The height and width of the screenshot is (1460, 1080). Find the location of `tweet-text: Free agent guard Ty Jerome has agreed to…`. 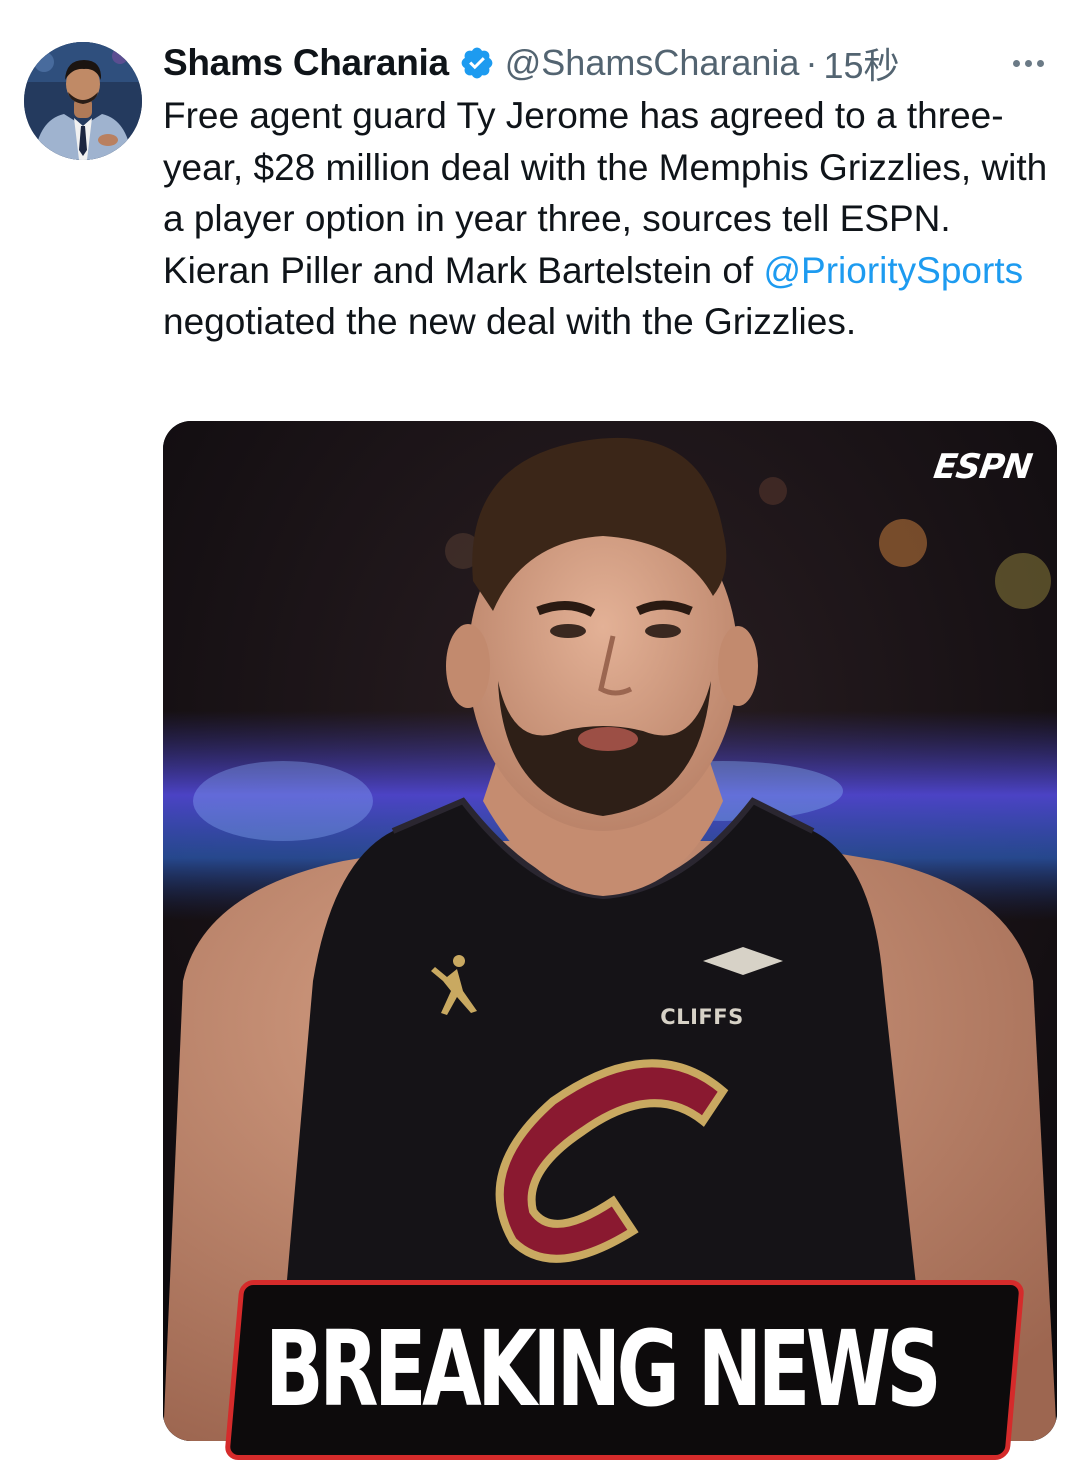

tweet-text: Free agent guard Ty Jerome has agreed to… is located at coordinates (613, 219).